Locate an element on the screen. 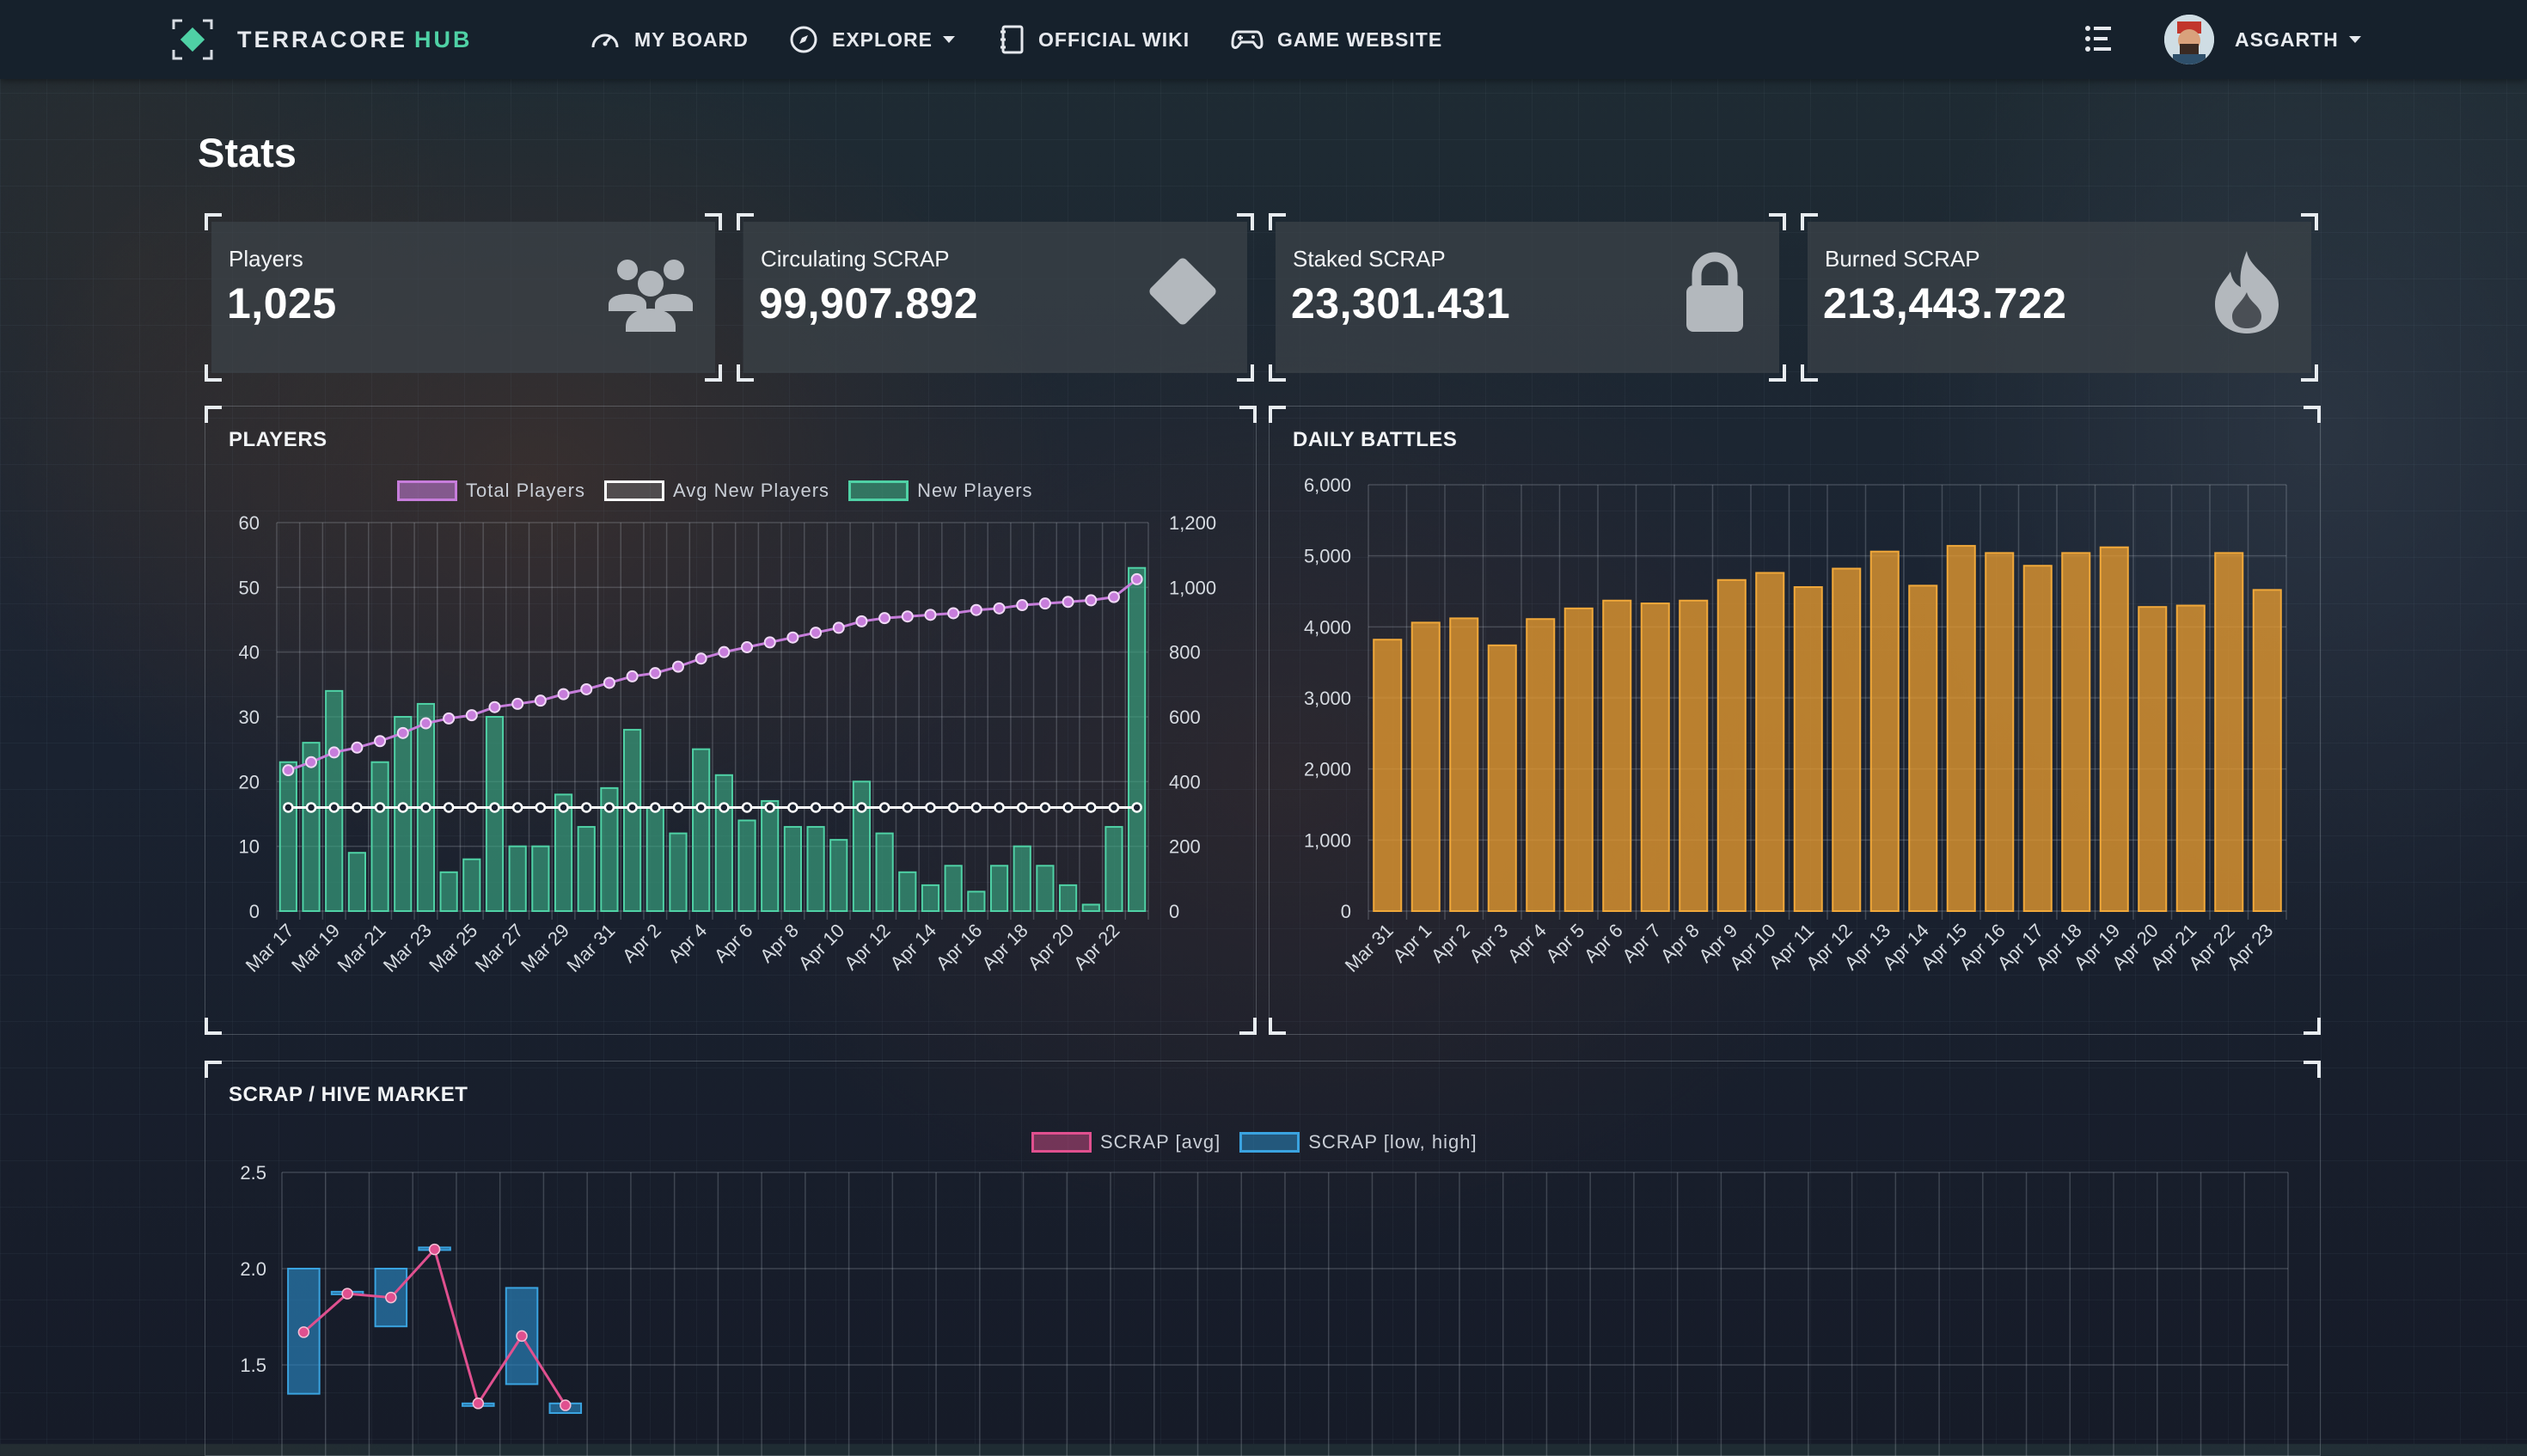  nav-game-website: GAME WEBSITE is located at coordinates (1336, 40).